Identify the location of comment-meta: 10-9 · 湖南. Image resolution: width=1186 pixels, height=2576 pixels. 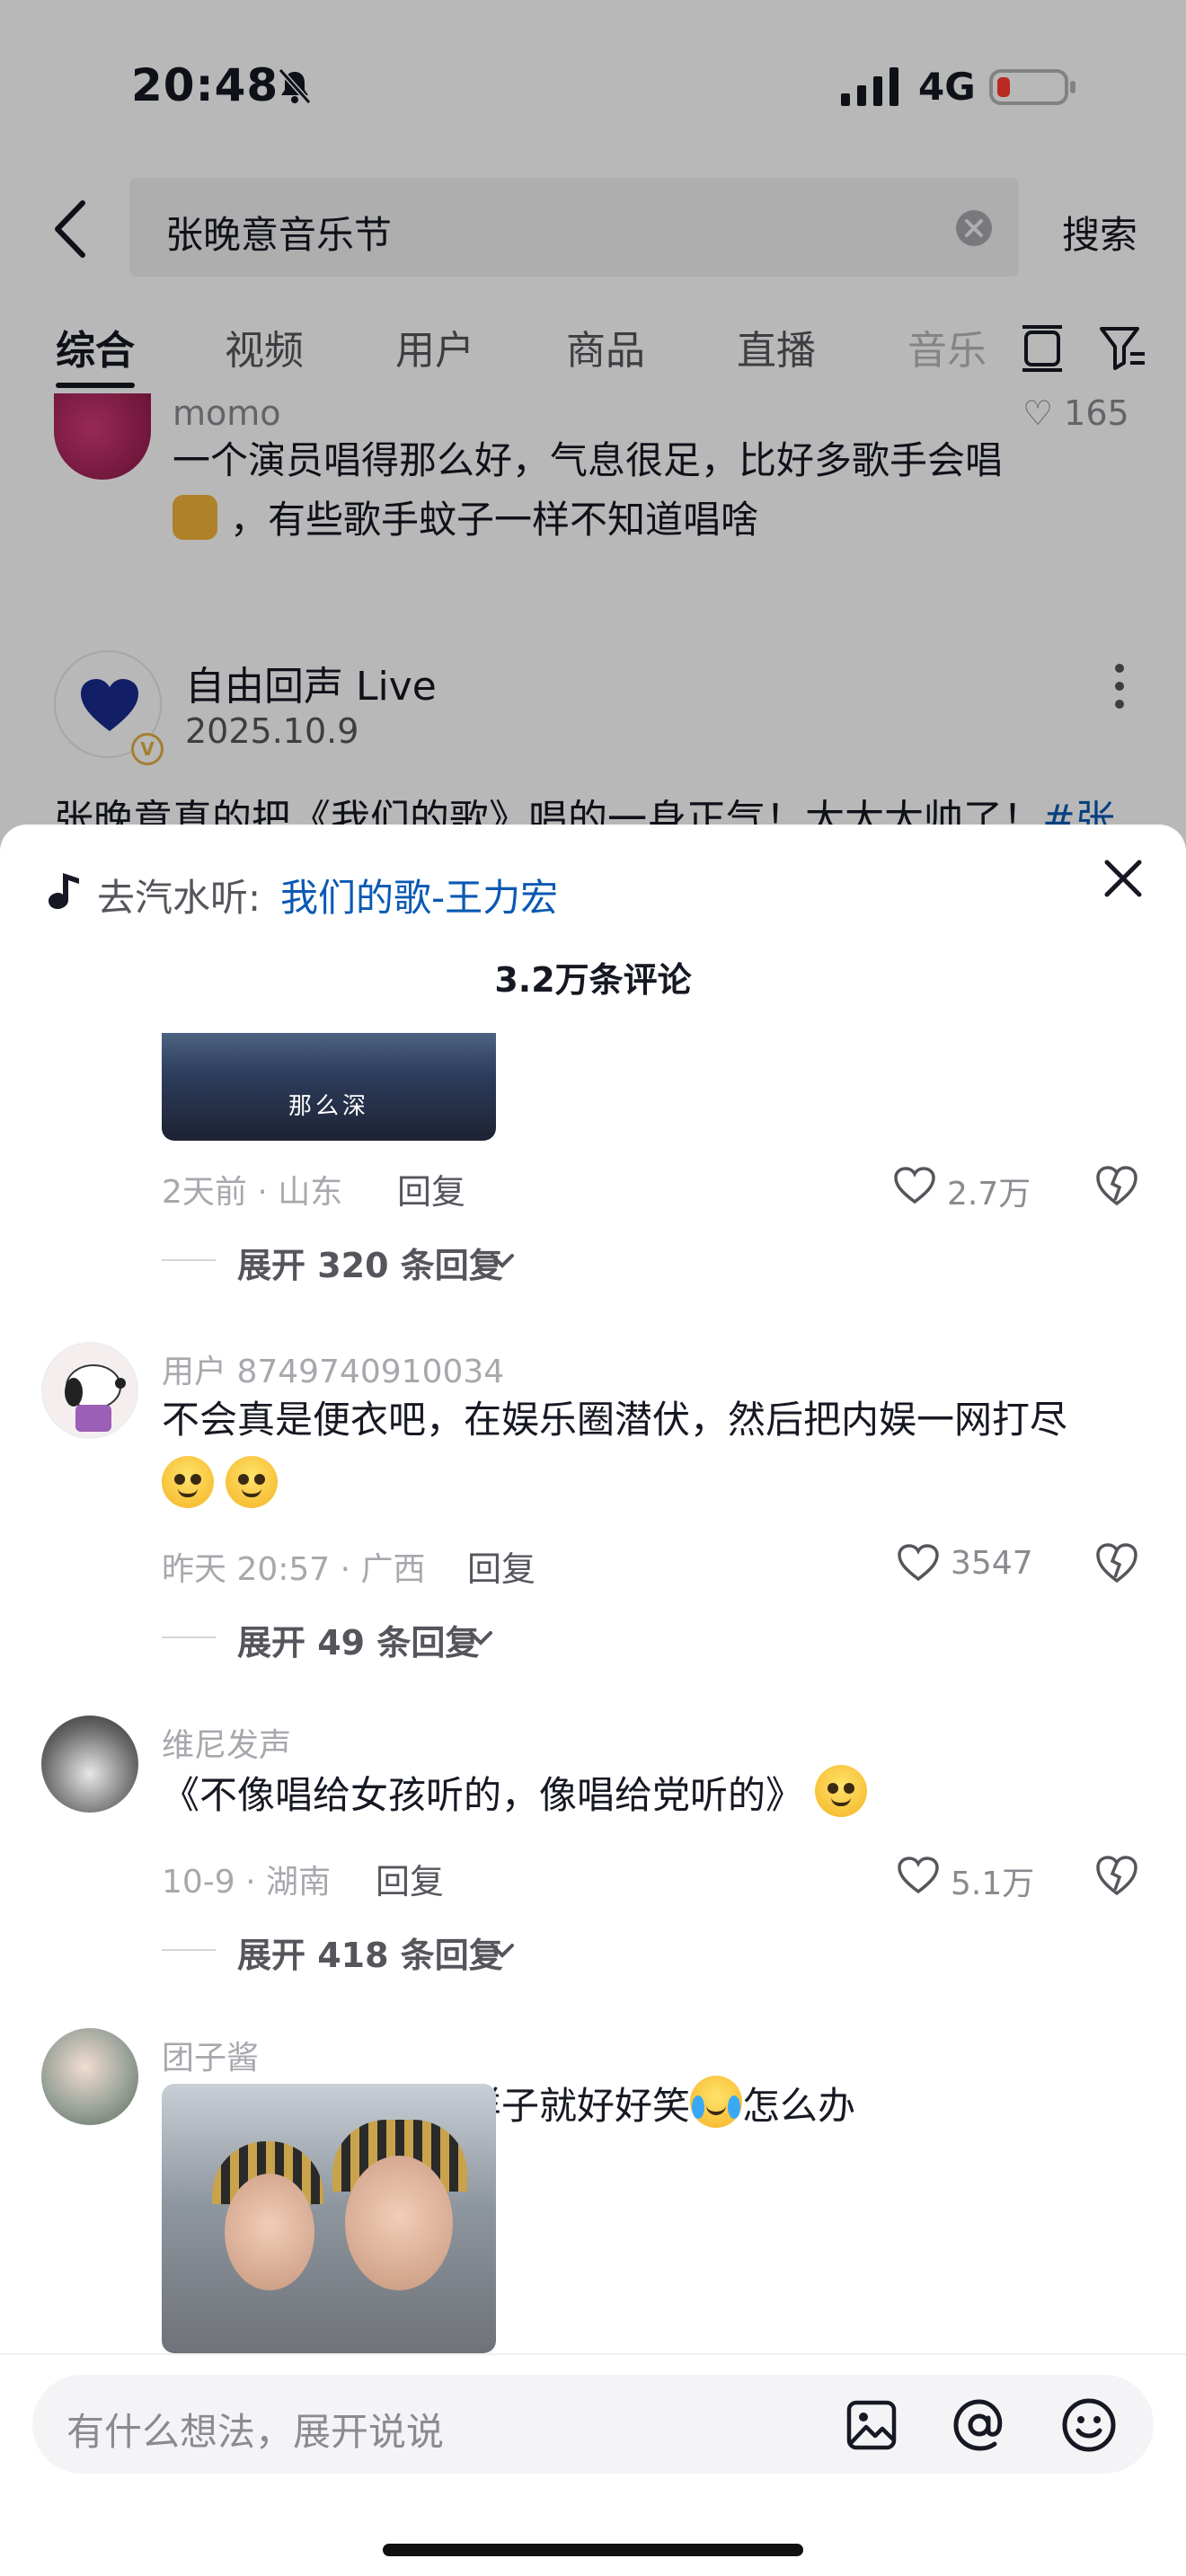
(247, 1882).